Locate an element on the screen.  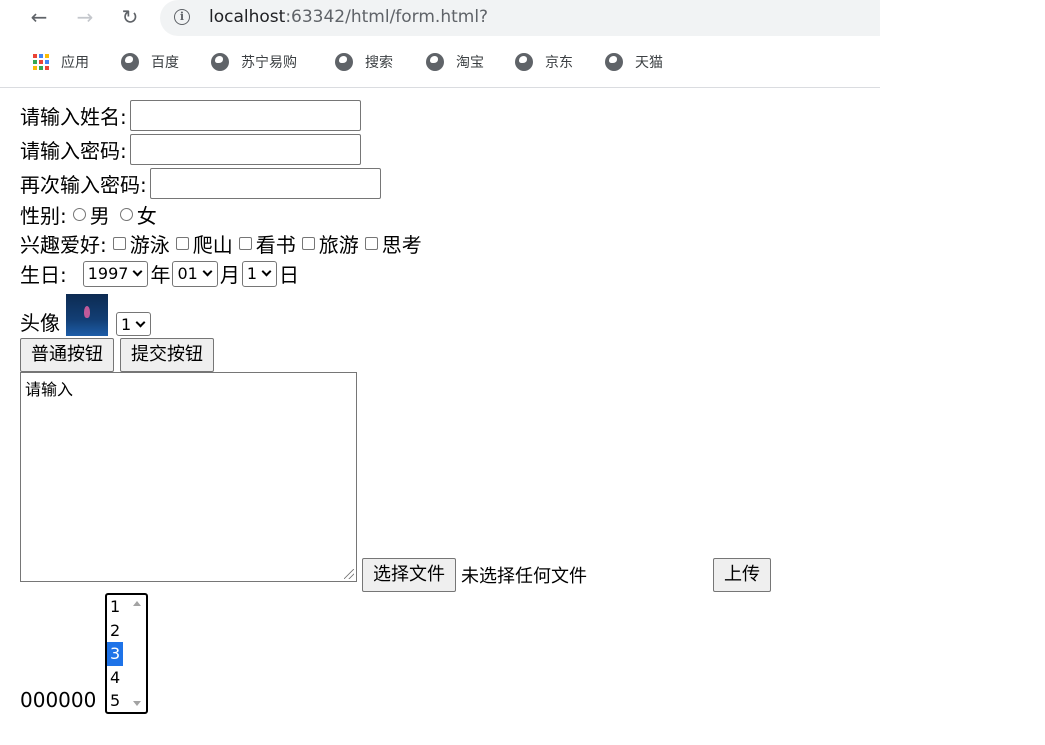
name-input is located at coordinates (245, 115).